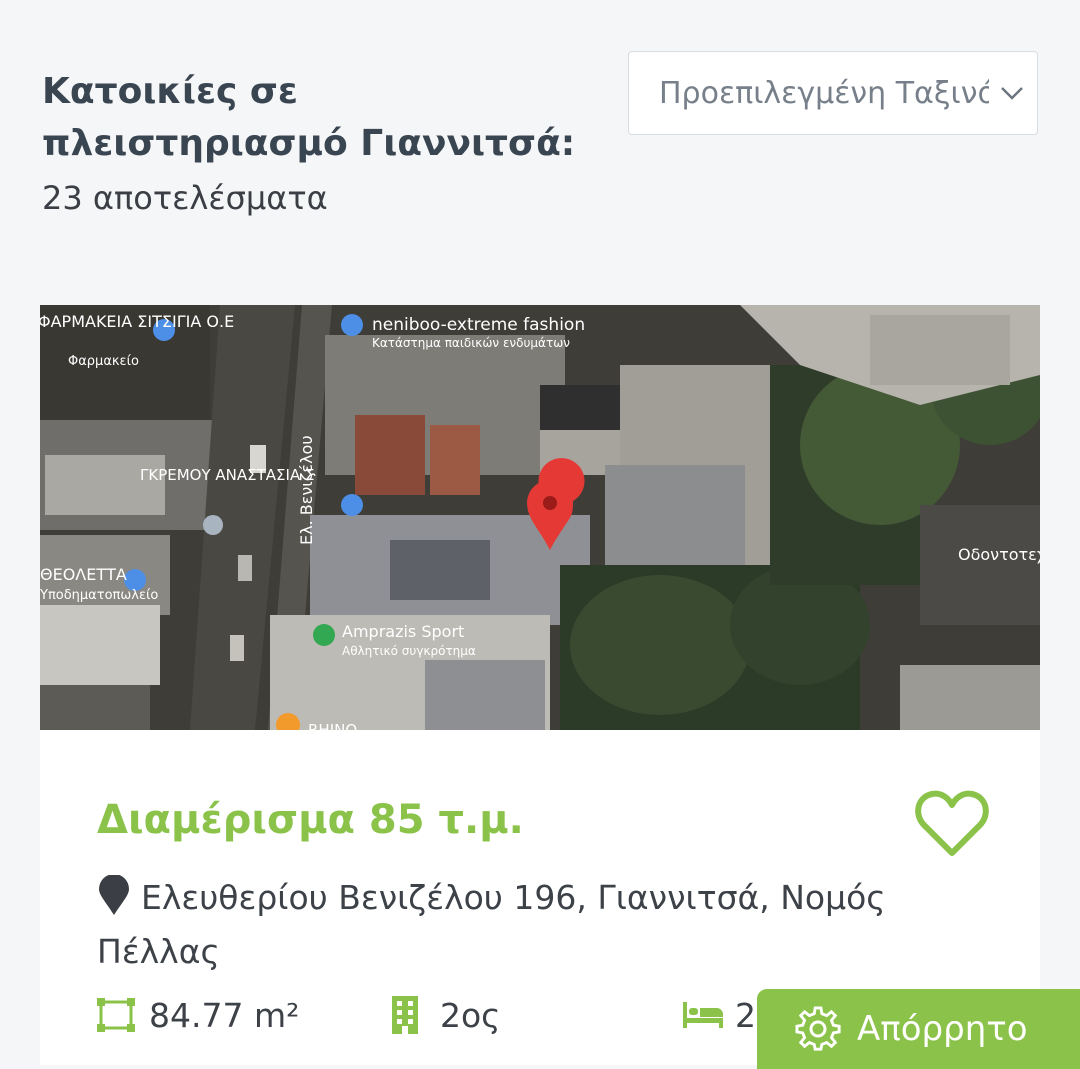  Describe the element at coordinates (310, 820) in the screenshot. I see `listing-title: Διαμέρισμα 85 τ.μ.` at that location.